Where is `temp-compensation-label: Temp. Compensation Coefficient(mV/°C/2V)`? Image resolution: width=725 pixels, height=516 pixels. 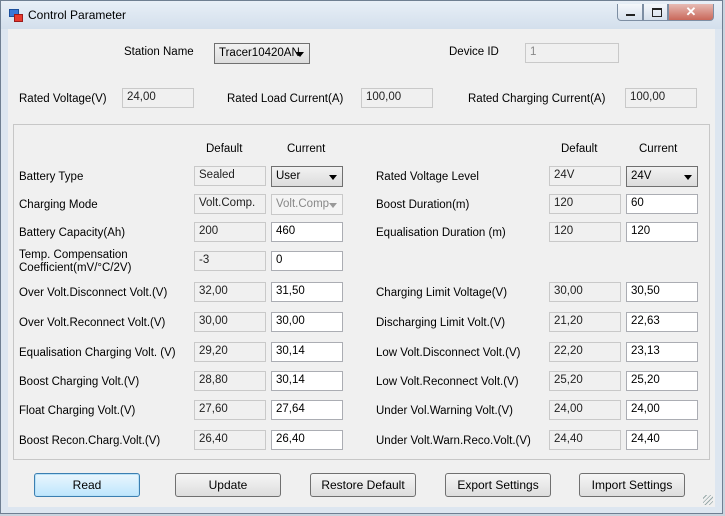 temp-compensation-label: Temp. Compensation Coefficient(mV/°C/2V) is located at coordinates (75, 262).